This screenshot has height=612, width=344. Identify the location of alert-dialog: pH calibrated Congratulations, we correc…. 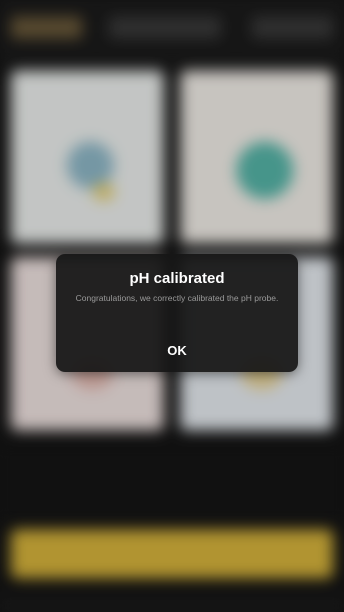
(177, 313).